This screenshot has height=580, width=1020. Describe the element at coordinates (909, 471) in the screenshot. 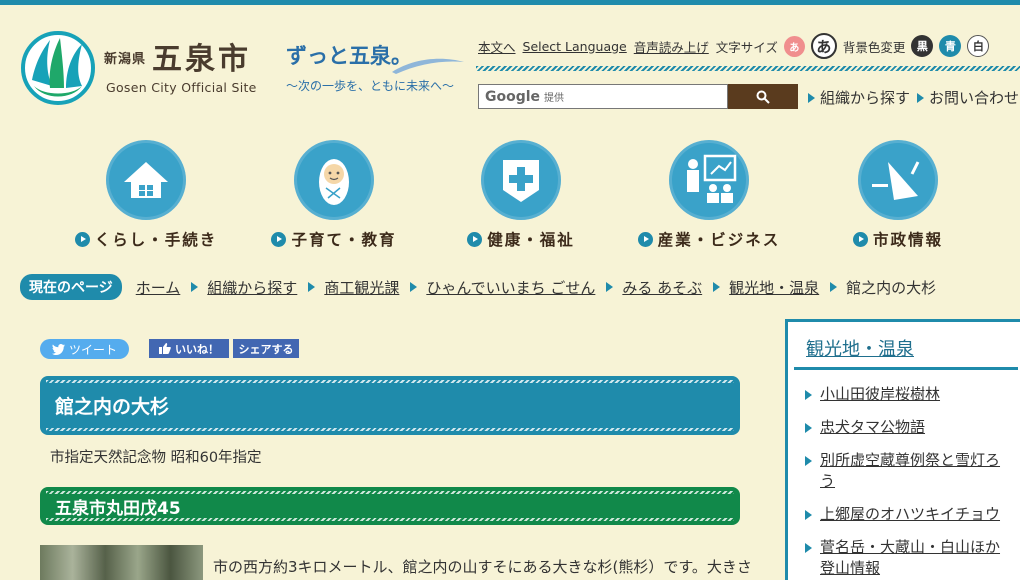

I see `sidebar-item-bessho: 別所虚空蔵尊例祭と雪灯ろう` at that location.